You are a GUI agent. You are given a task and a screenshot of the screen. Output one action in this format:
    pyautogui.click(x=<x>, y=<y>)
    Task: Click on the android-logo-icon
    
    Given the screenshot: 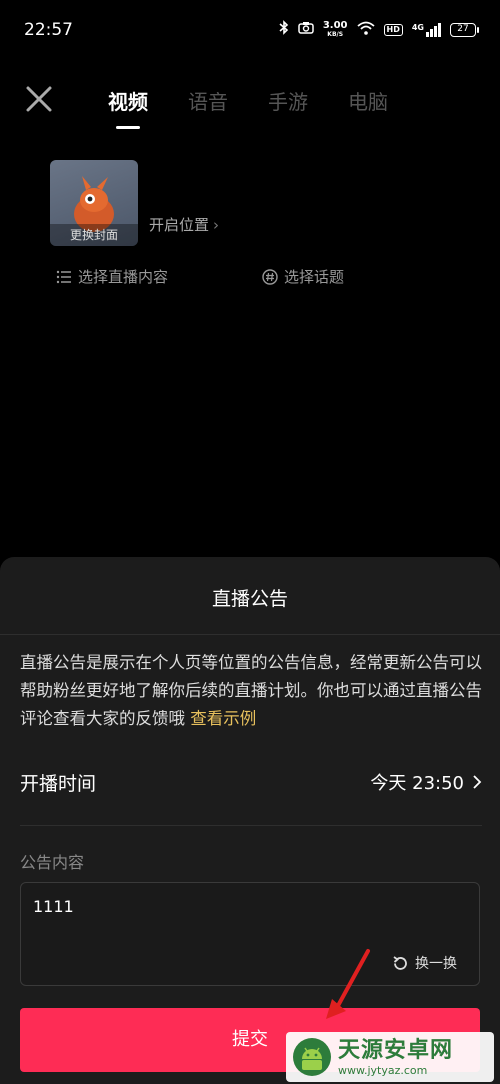 What is the action you would take?
    pyautogui.click(x=312, y=1057)
    